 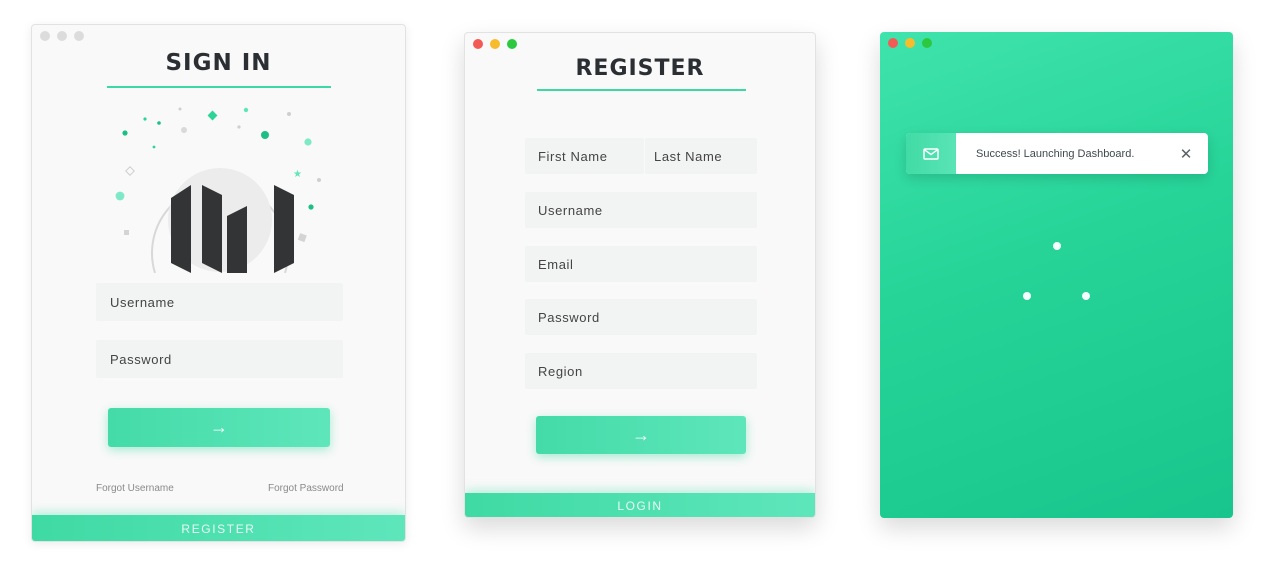 I want to click on success-toast: Success! Launching Dashboard. ✕, so click(x=1057, y=153).